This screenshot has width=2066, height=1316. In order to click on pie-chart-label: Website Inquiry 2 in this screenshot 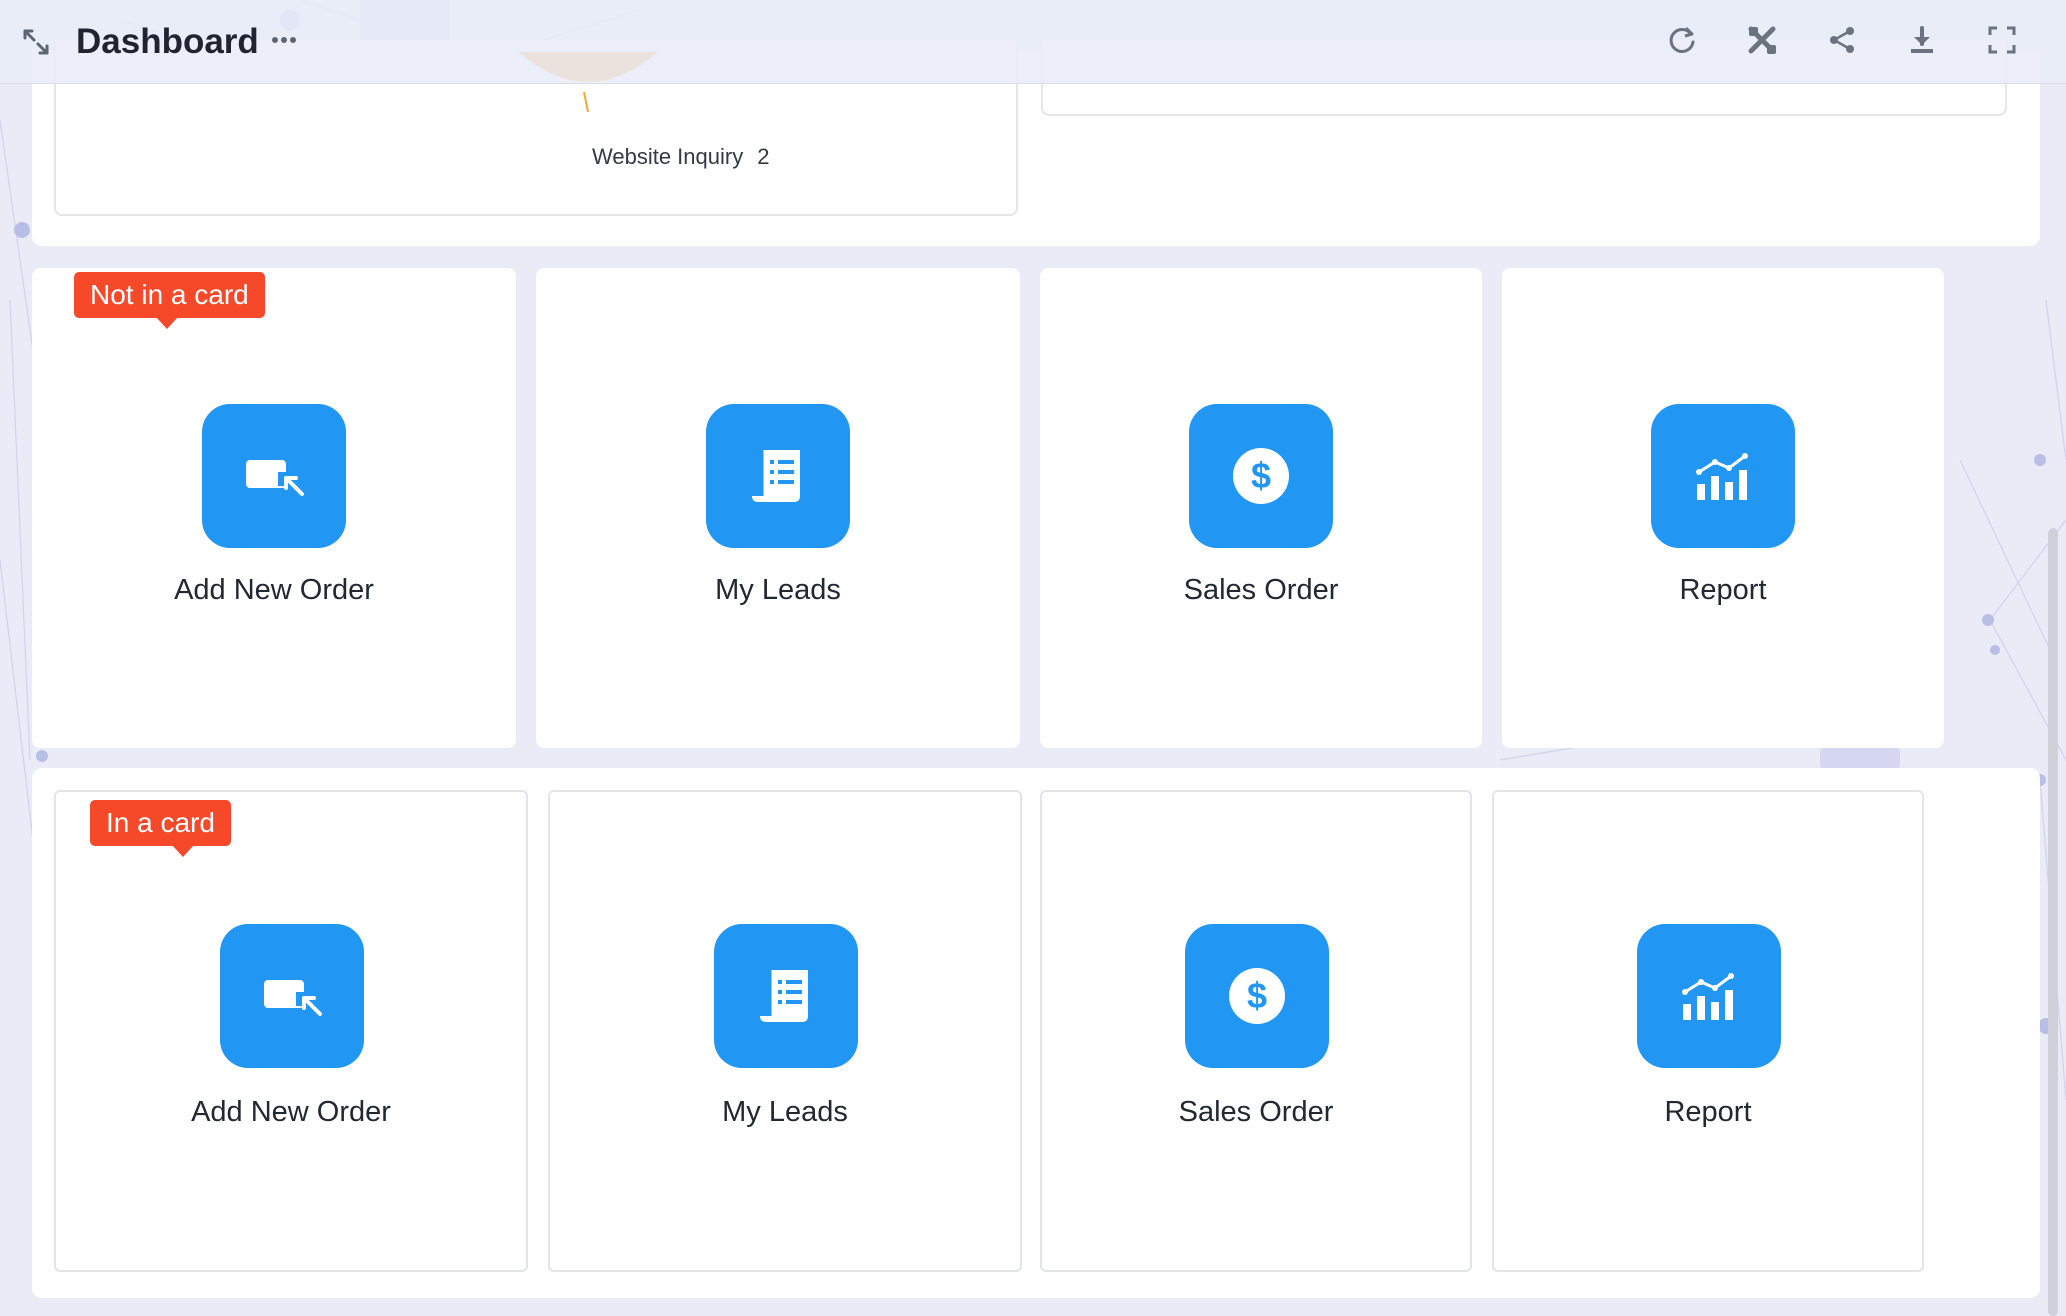, I will do `click(680, 157)`.